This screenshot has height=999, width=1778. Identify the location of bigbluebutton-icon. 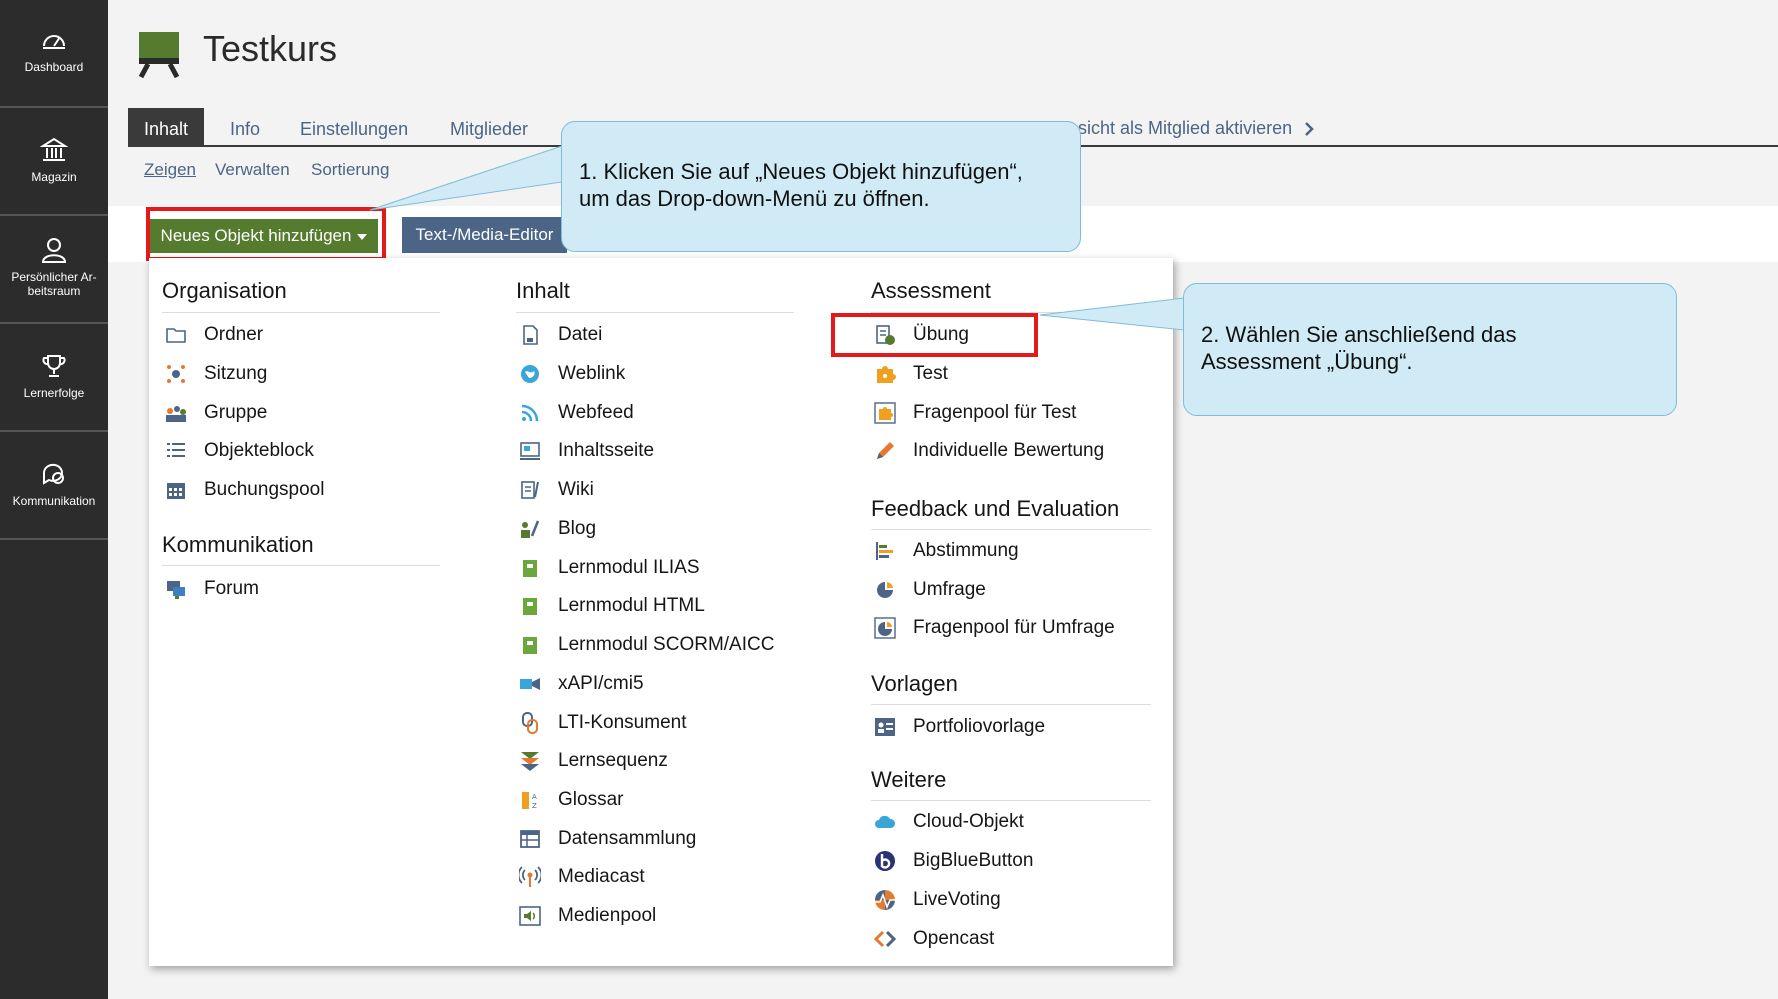
(885, 861).